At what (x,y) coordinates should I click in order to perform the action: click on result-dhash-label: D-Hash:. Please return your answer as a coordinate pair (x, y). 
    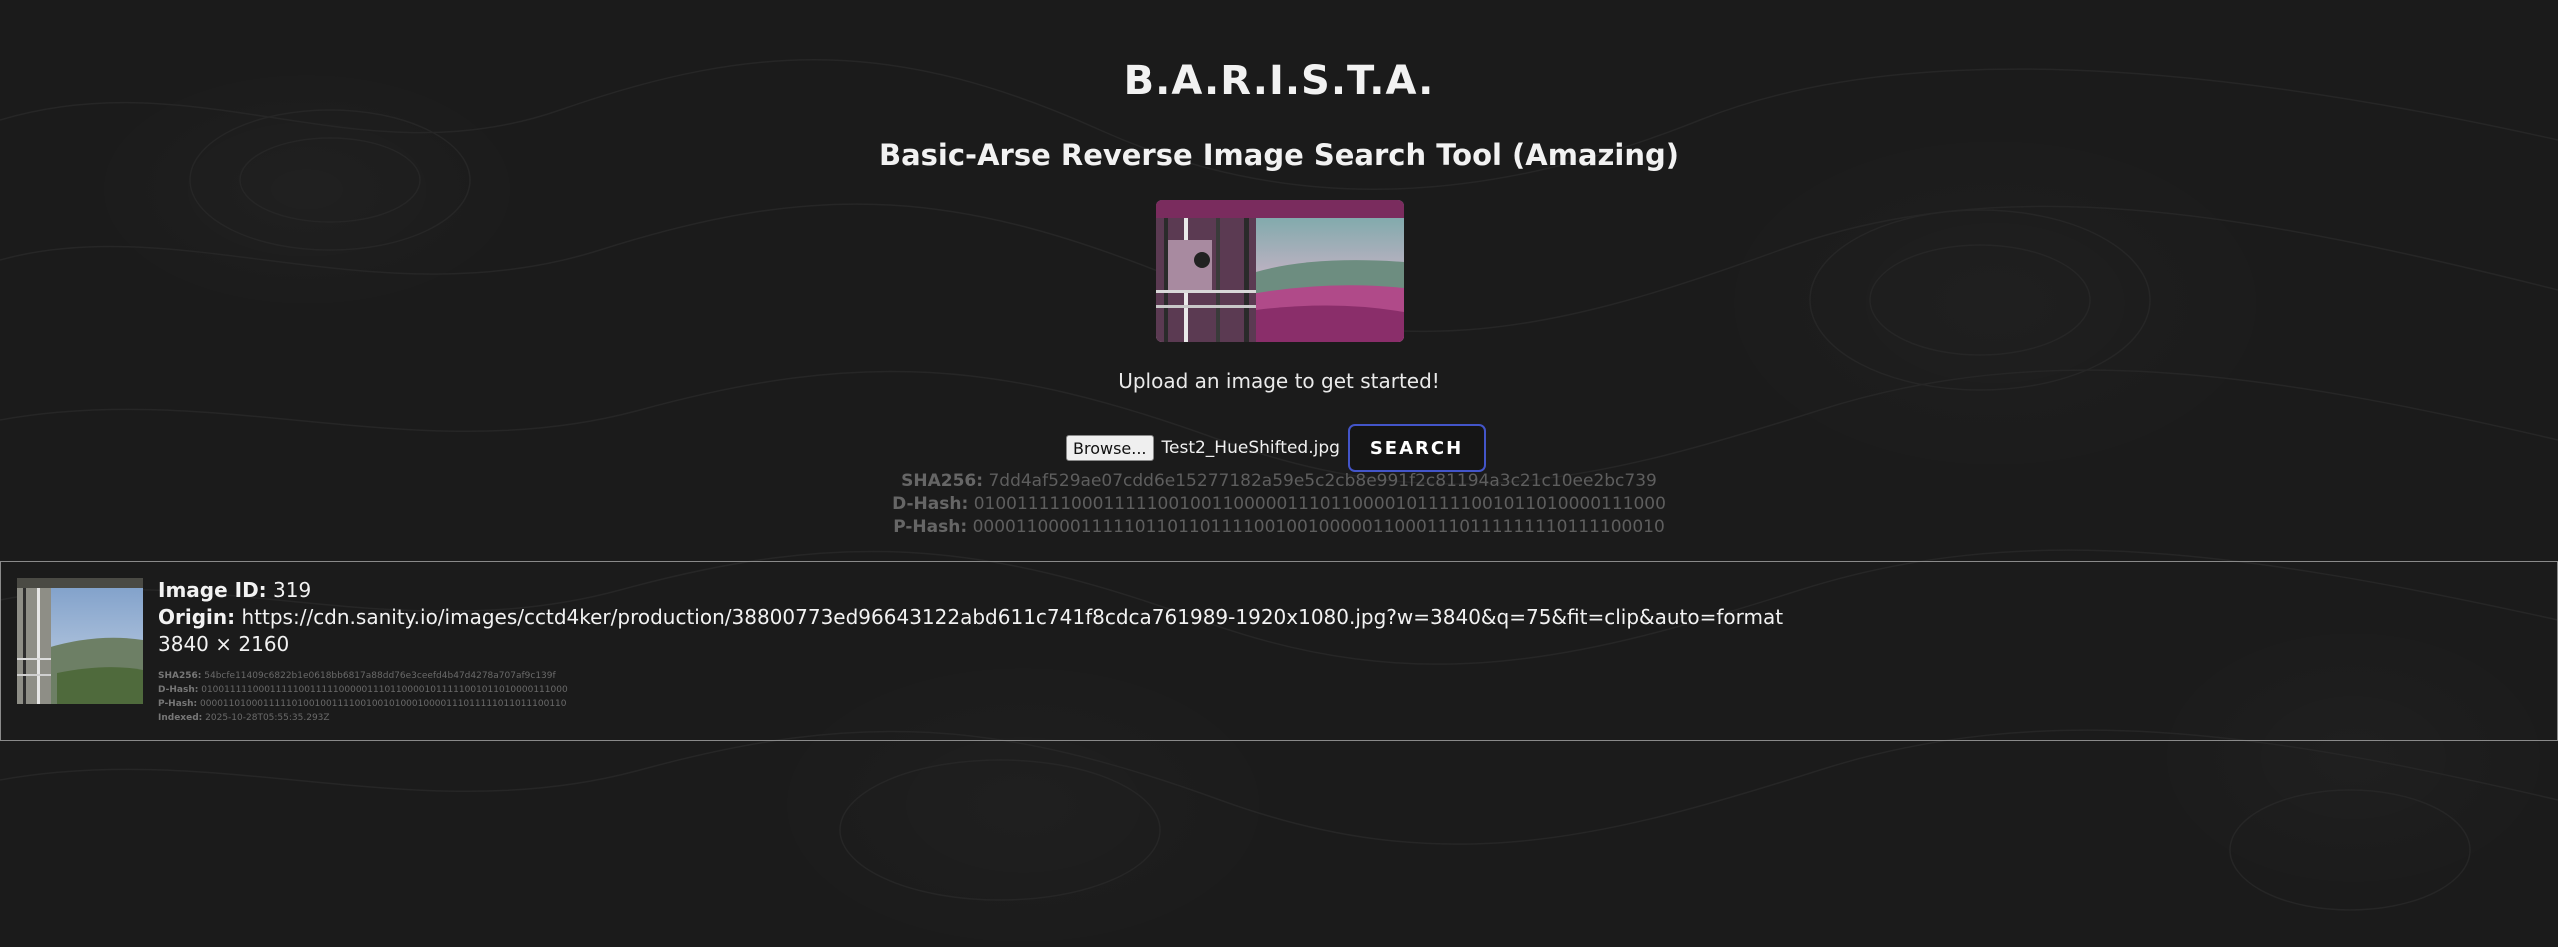
    Looking at the image, I should click on (178, 690).